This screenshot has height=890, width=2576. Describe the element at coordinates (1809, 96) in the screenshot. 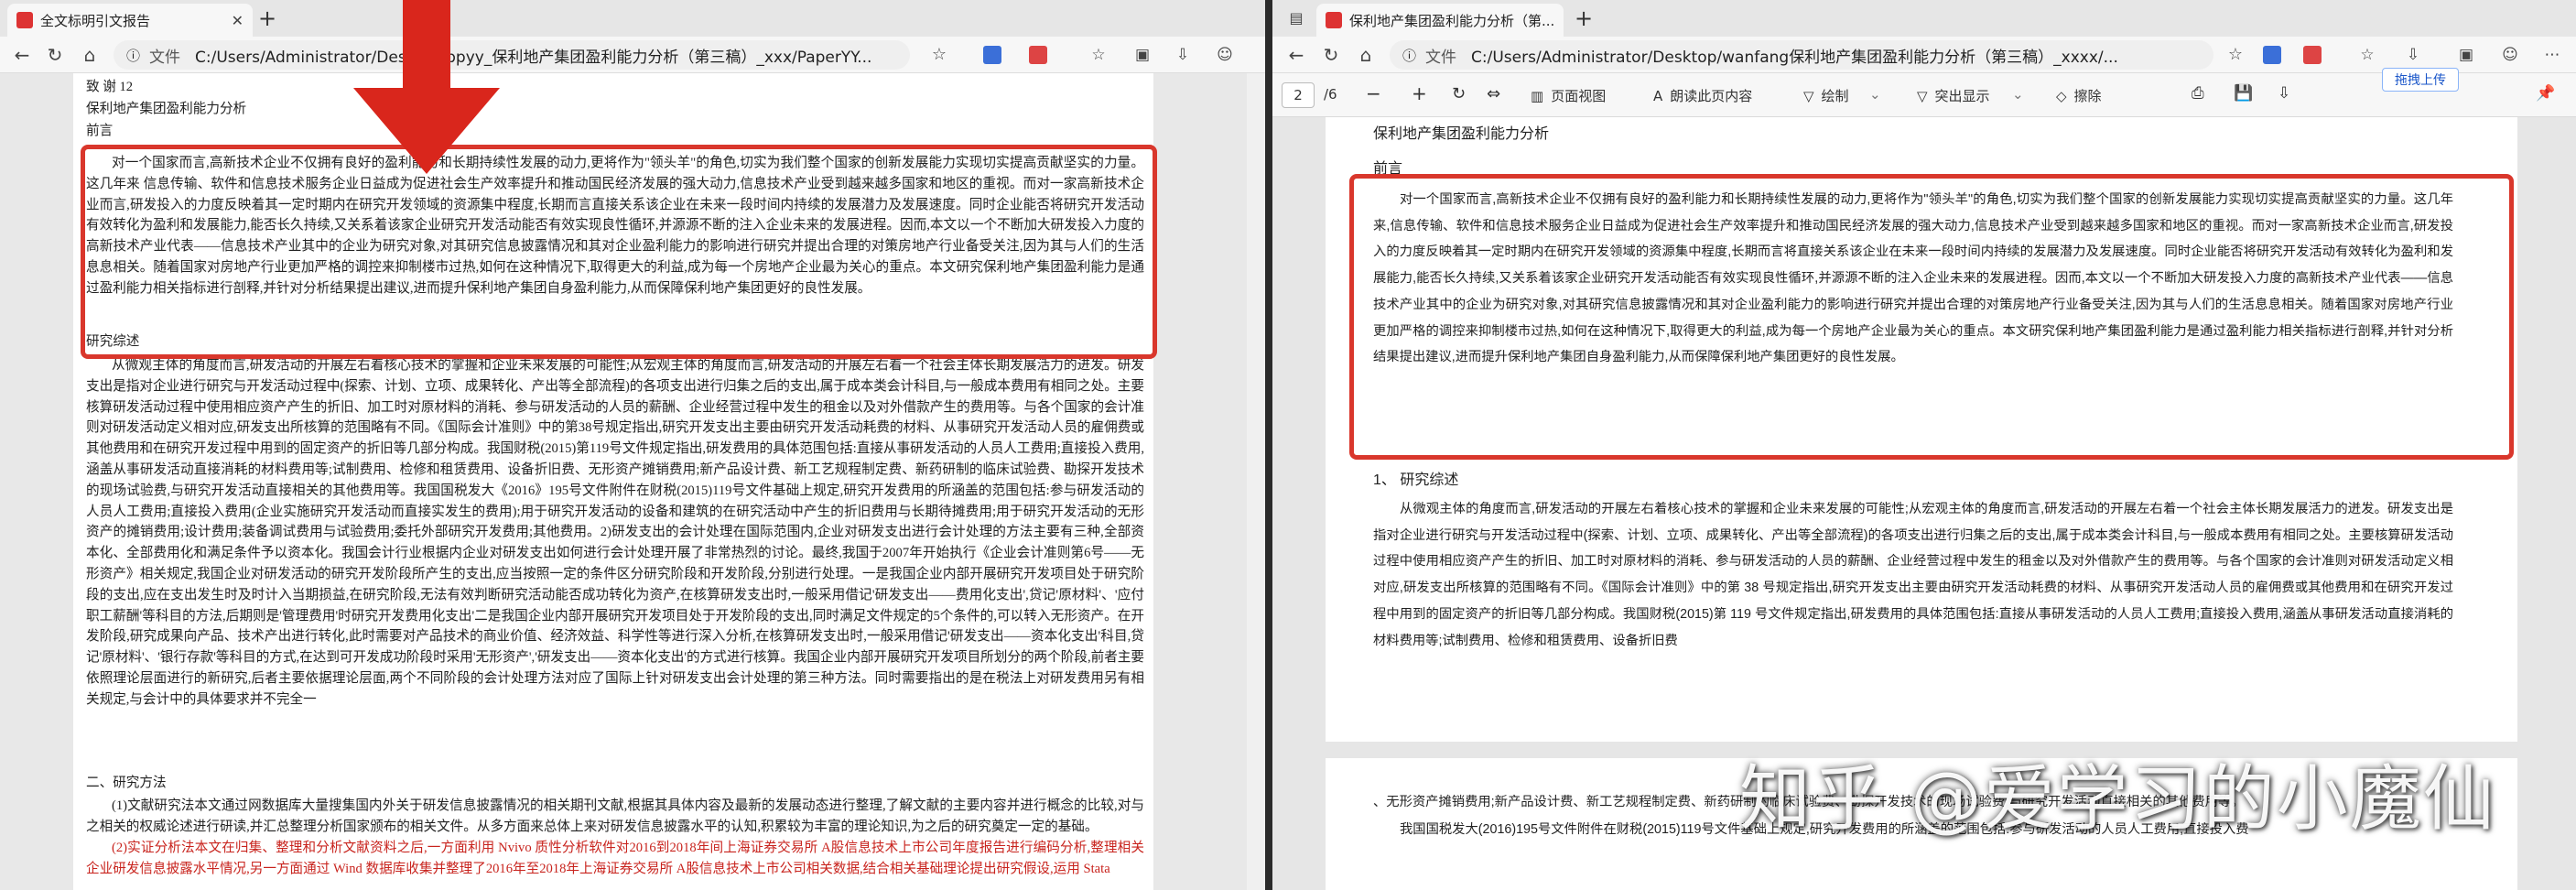

I see `draw-icon: ▽` at that location.